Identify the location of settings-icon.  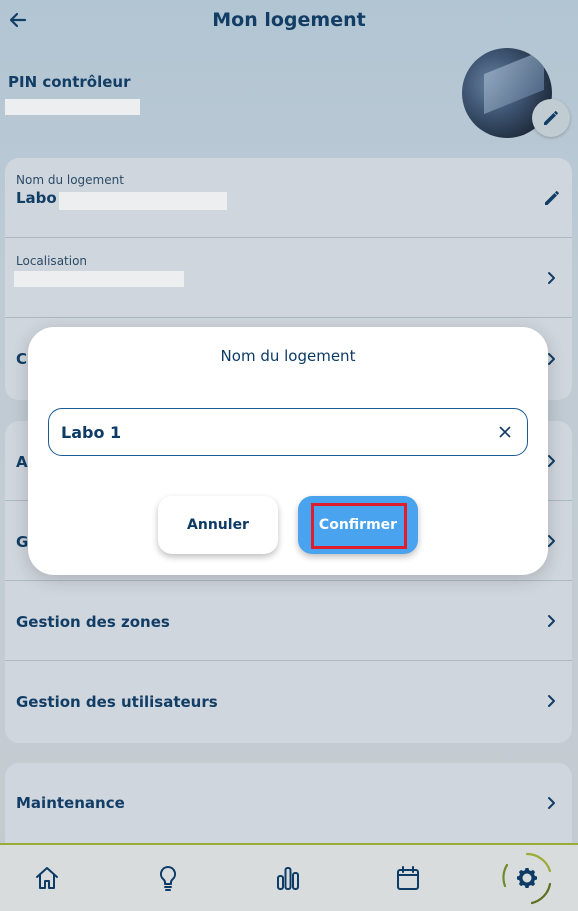
(527, 878).